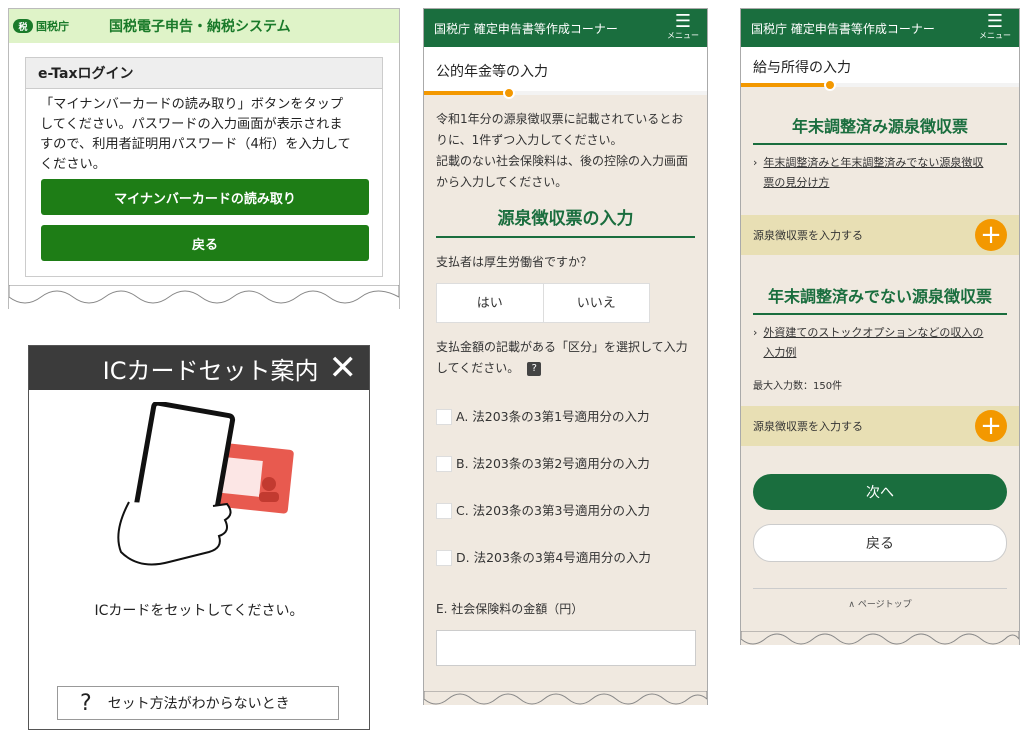  Describe the element at coordinates (566, 648) in the screenshot. I see `insurance-amount-input` at that location.